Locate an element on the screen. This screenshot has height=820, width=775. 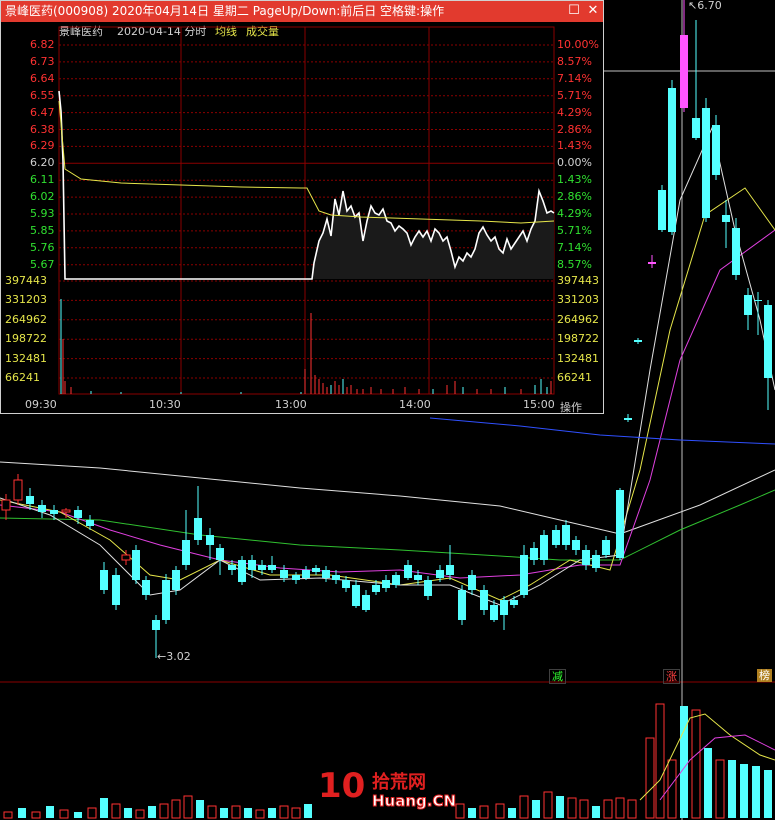
price-axis-label: 5.93 is located at coordinates (42, 213).